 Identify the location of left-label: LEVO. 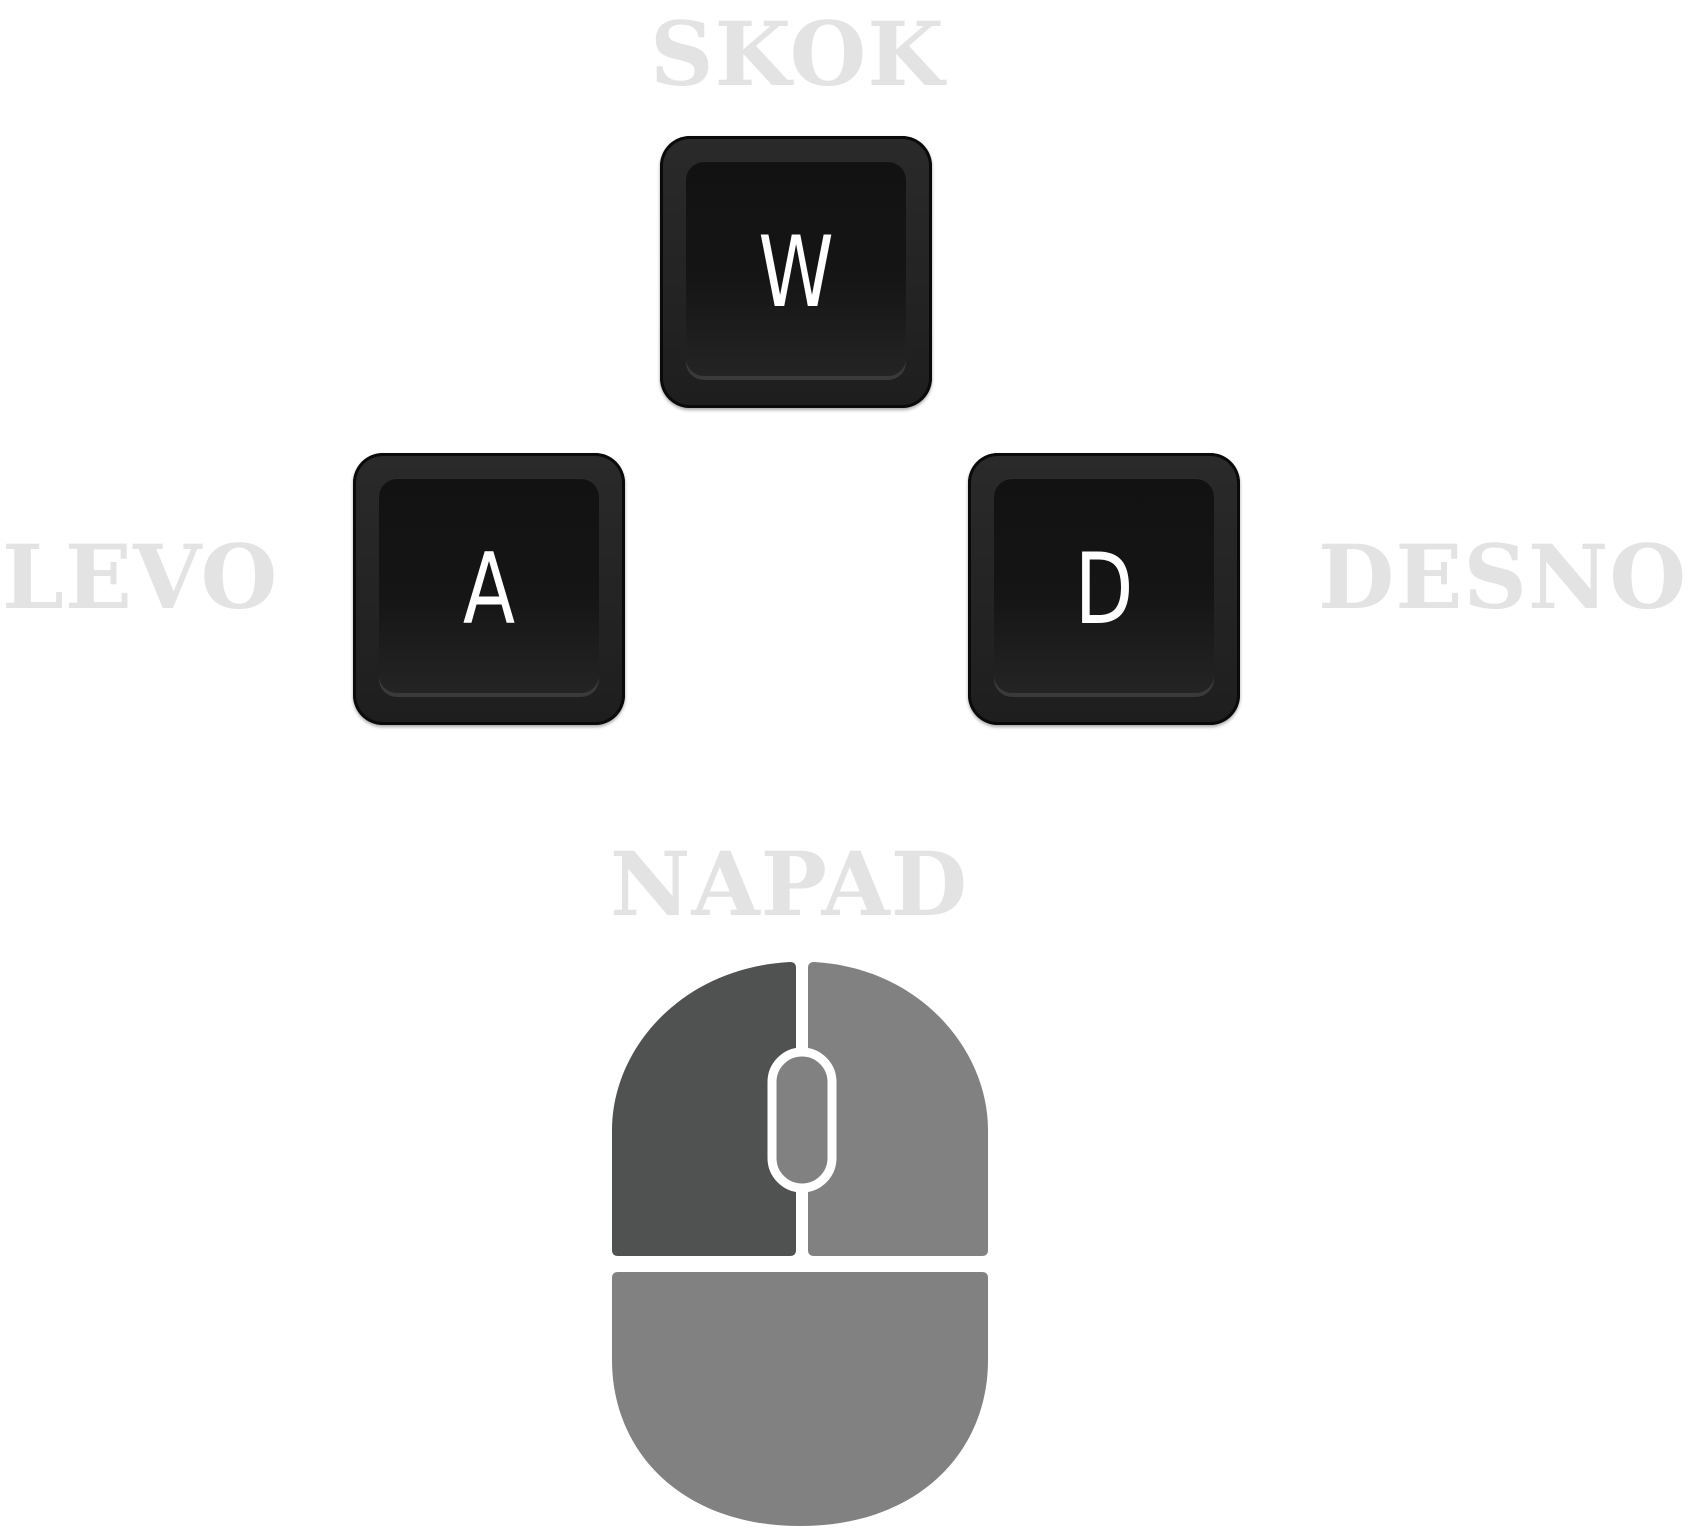
(140, 577).